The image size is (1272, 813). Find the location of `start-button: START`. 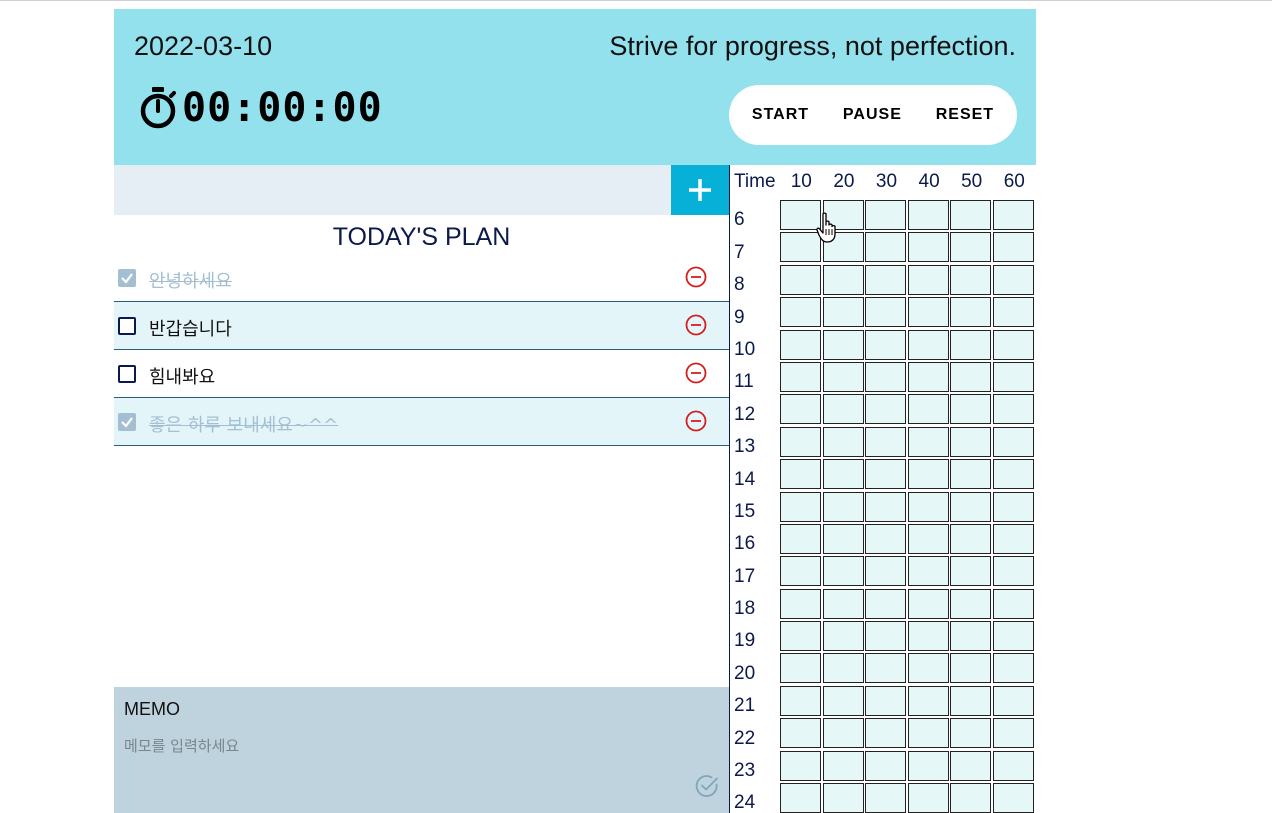

start-button: START is located at coordinates (780, 115).